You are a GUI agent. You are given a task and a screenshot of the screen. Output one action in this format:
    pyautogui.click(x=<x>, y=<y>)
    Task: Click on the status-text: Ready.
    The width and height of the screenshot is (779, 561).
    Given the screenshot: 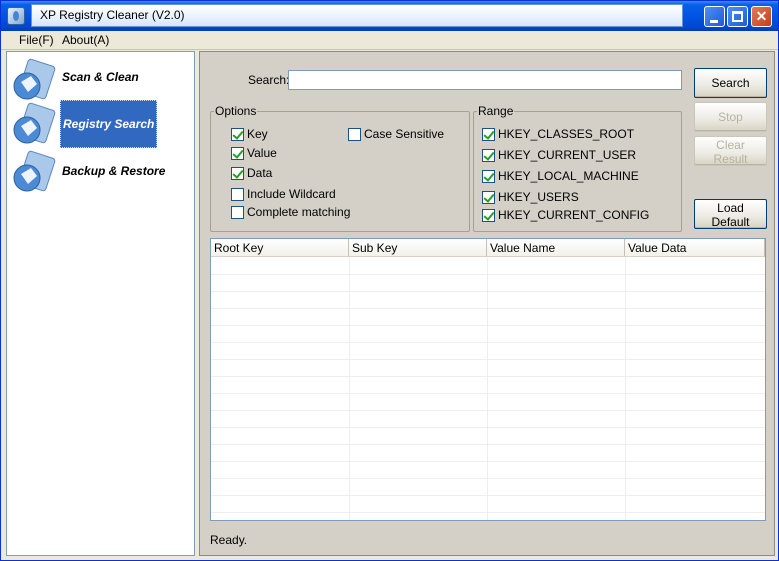 What is the action you would take?
    pyautogui.click(x=229, y=540)
    